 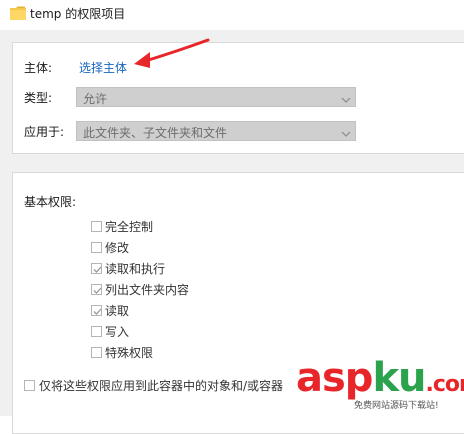 What do you see at coordinates (165, 54) in the screenshot?
I see `annotation-arrow-icon` at bounding box center [165, 54].